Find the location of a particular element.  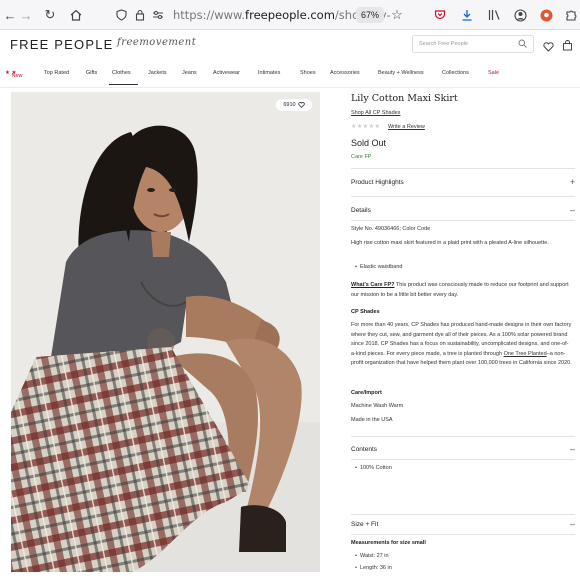

library-icon is located at coordinates (494, 15).